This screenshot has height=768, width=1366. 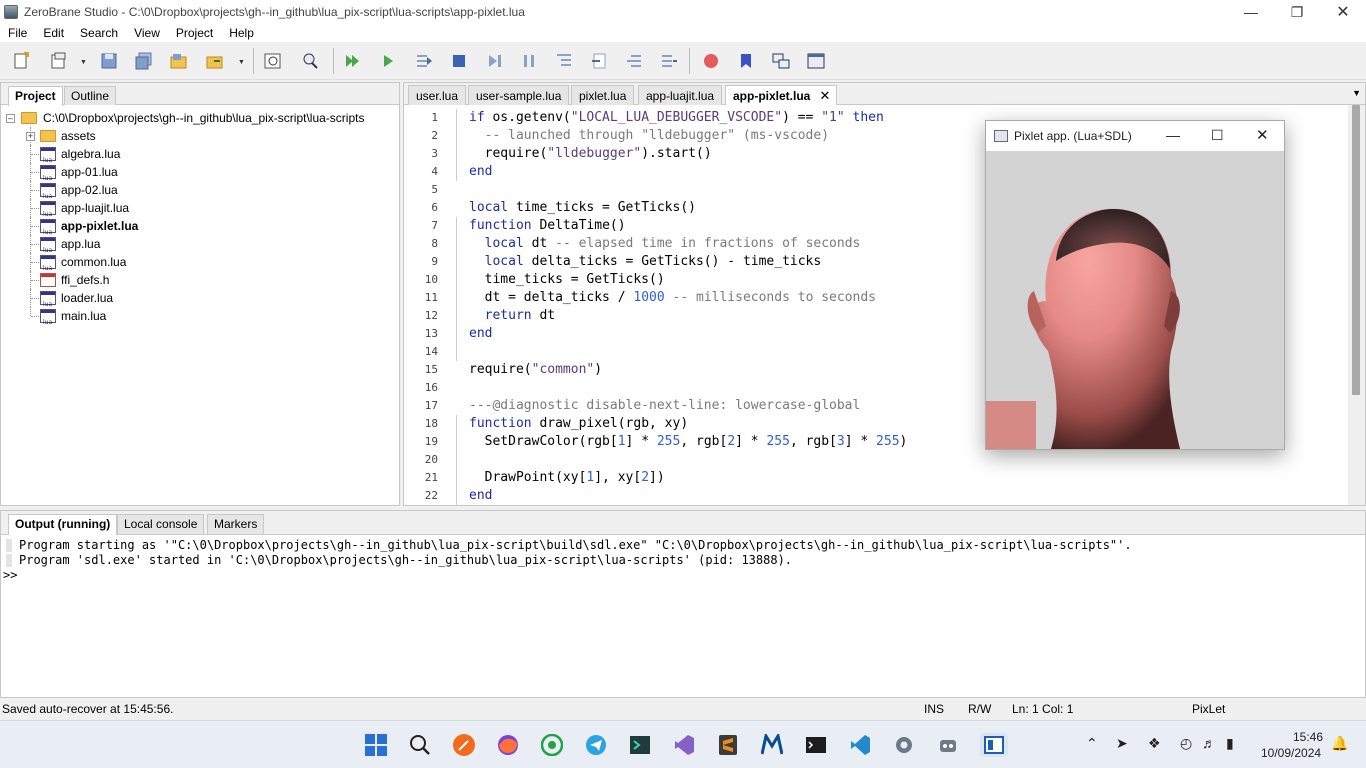 I want to click on code-line: 22 end, so click(x=876, y=496).